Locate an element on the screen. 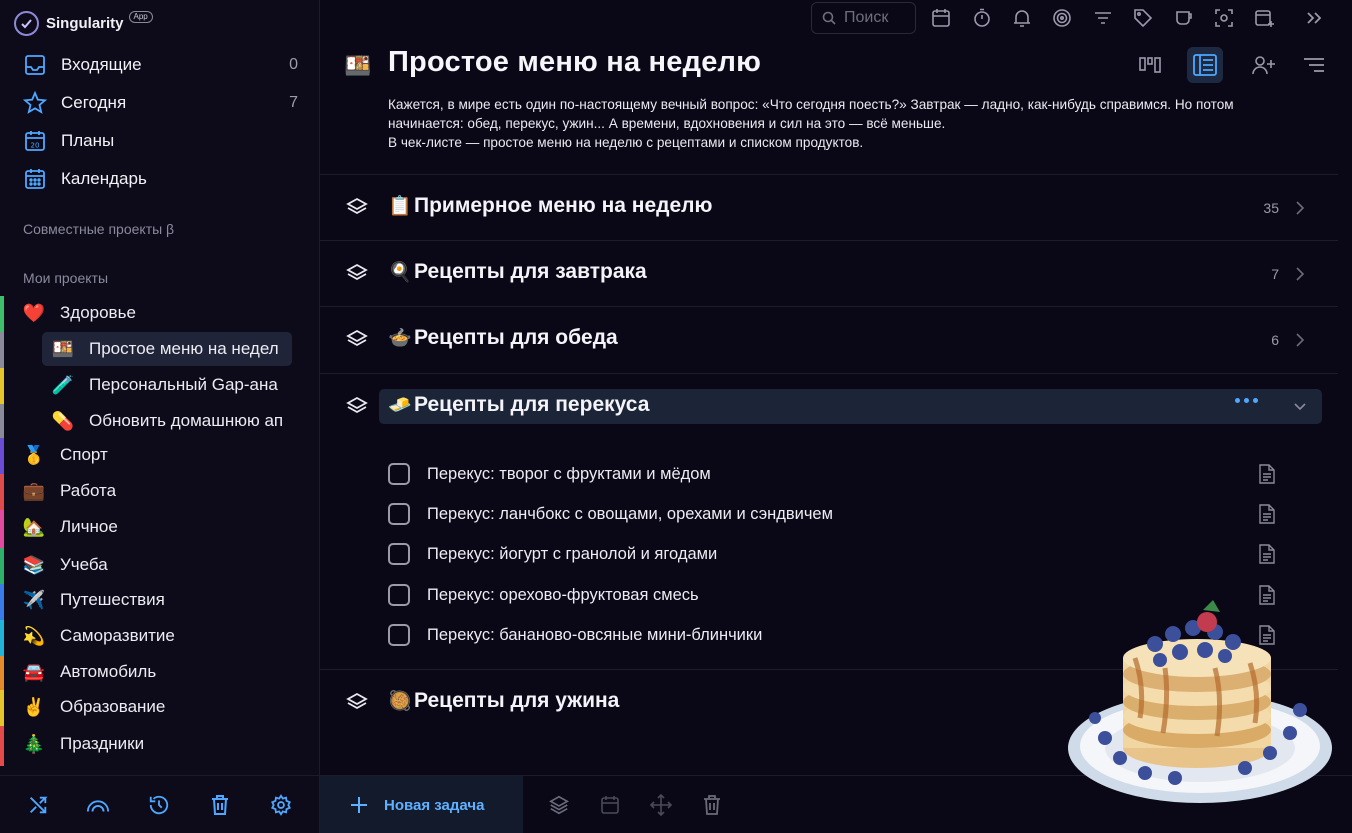 The height and width of the screenshot is (833, 1352). bell-icon is located at coordinates (1022, 18).